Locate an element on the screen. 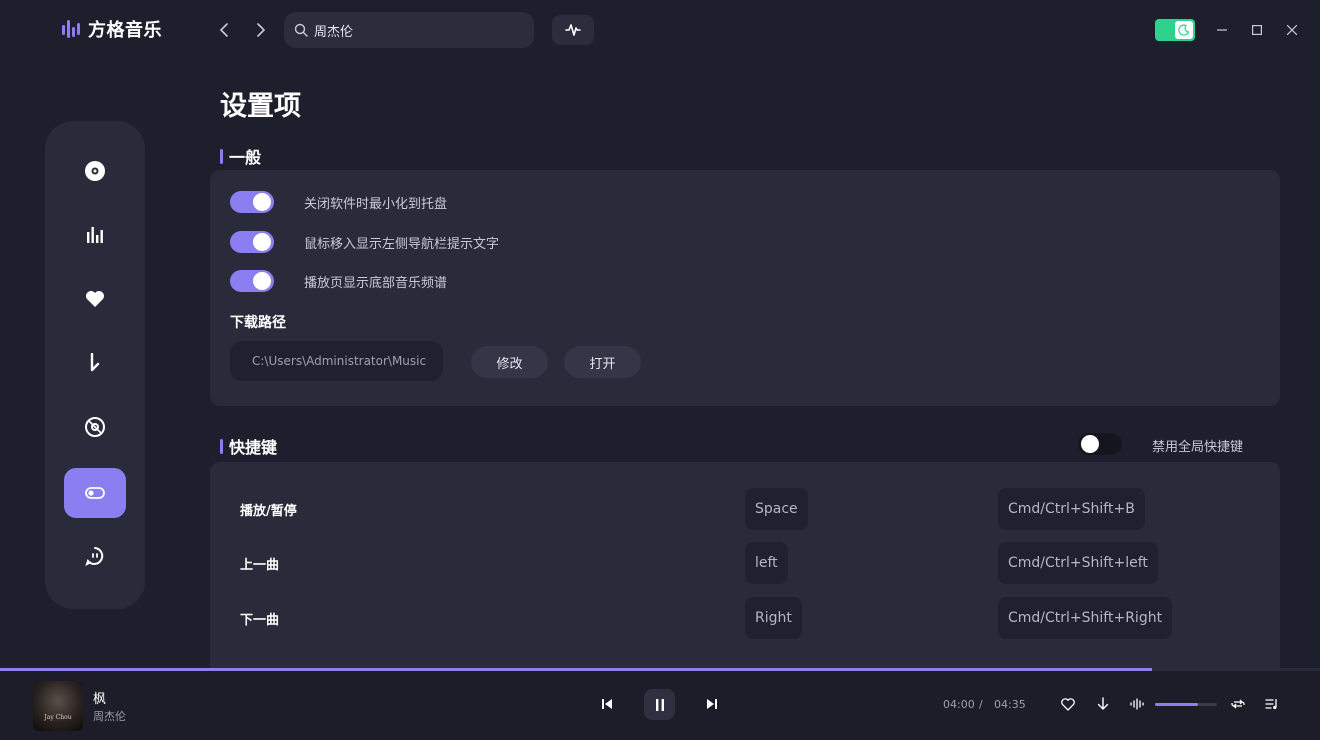 This screenshot has height=740, width=1320. audio-wave-button is located at coordinates (573, 30).